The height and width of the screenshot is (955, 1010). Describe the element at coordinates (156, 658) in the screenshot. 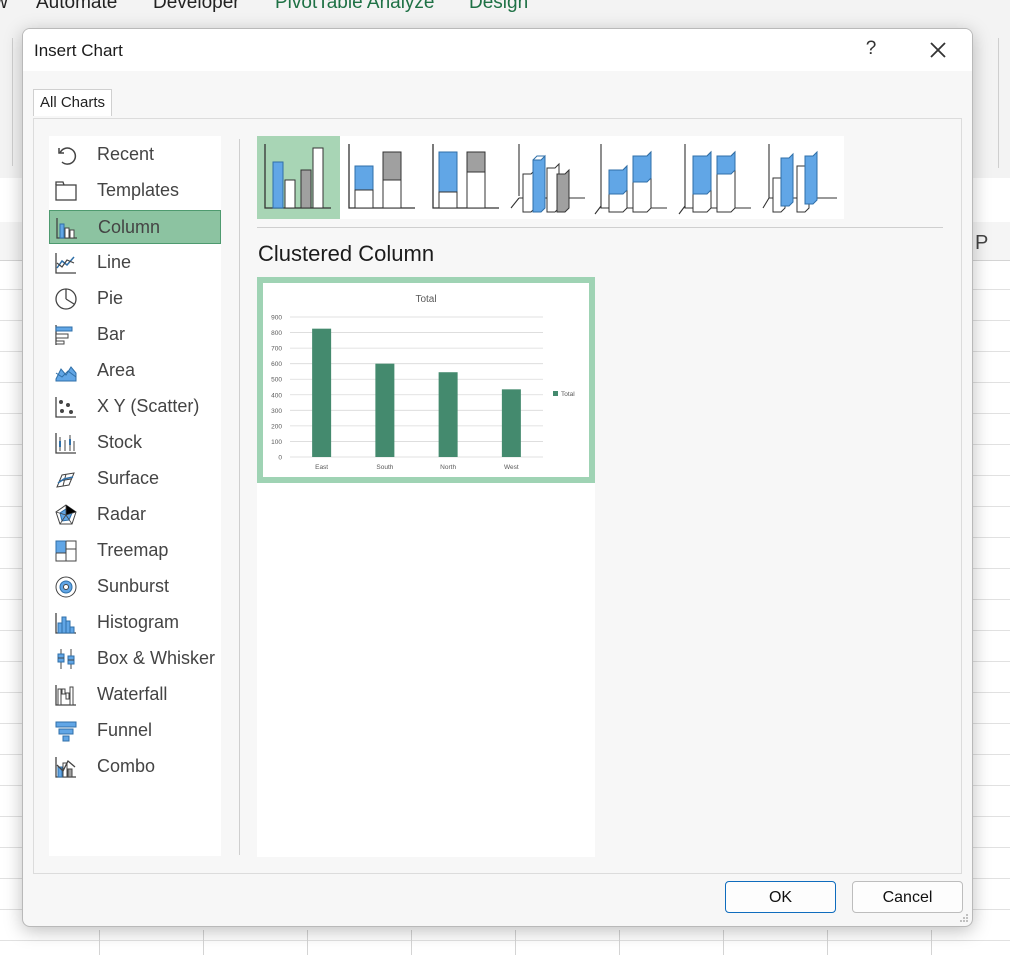

I see `chart-category-label: Box & Whisker` at that location.